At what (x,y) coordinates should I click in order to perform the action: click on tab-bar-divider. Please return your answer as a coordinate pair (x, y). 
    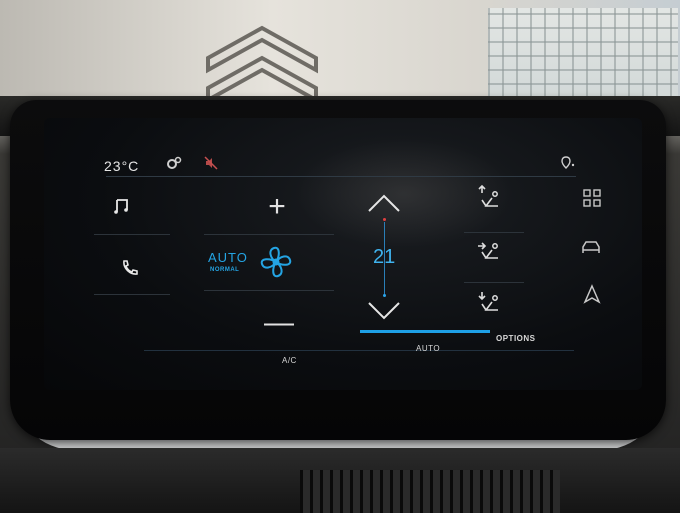
    Looking at the image, I should click on (359, 350).